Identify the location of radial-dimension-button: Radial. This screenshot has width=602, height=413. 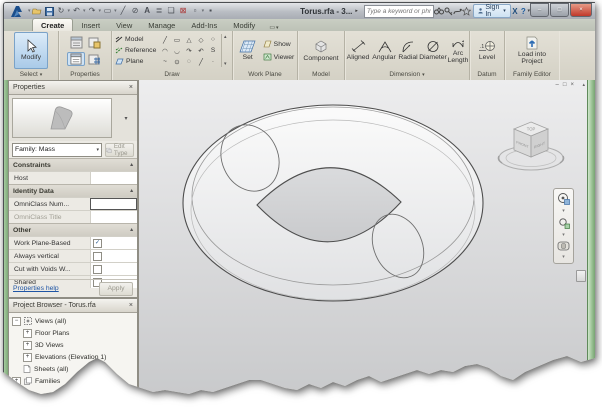
(408, 50).